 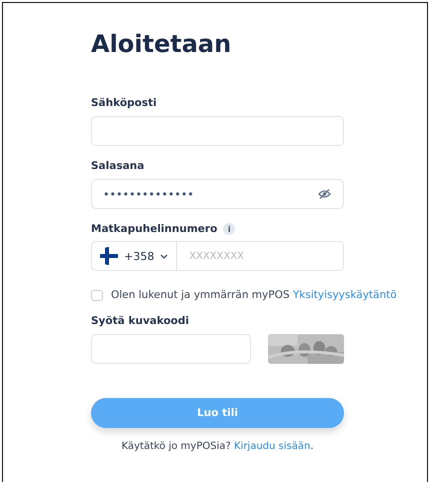 I want to click on password-label: Salasana, so click(x=118, y=166).